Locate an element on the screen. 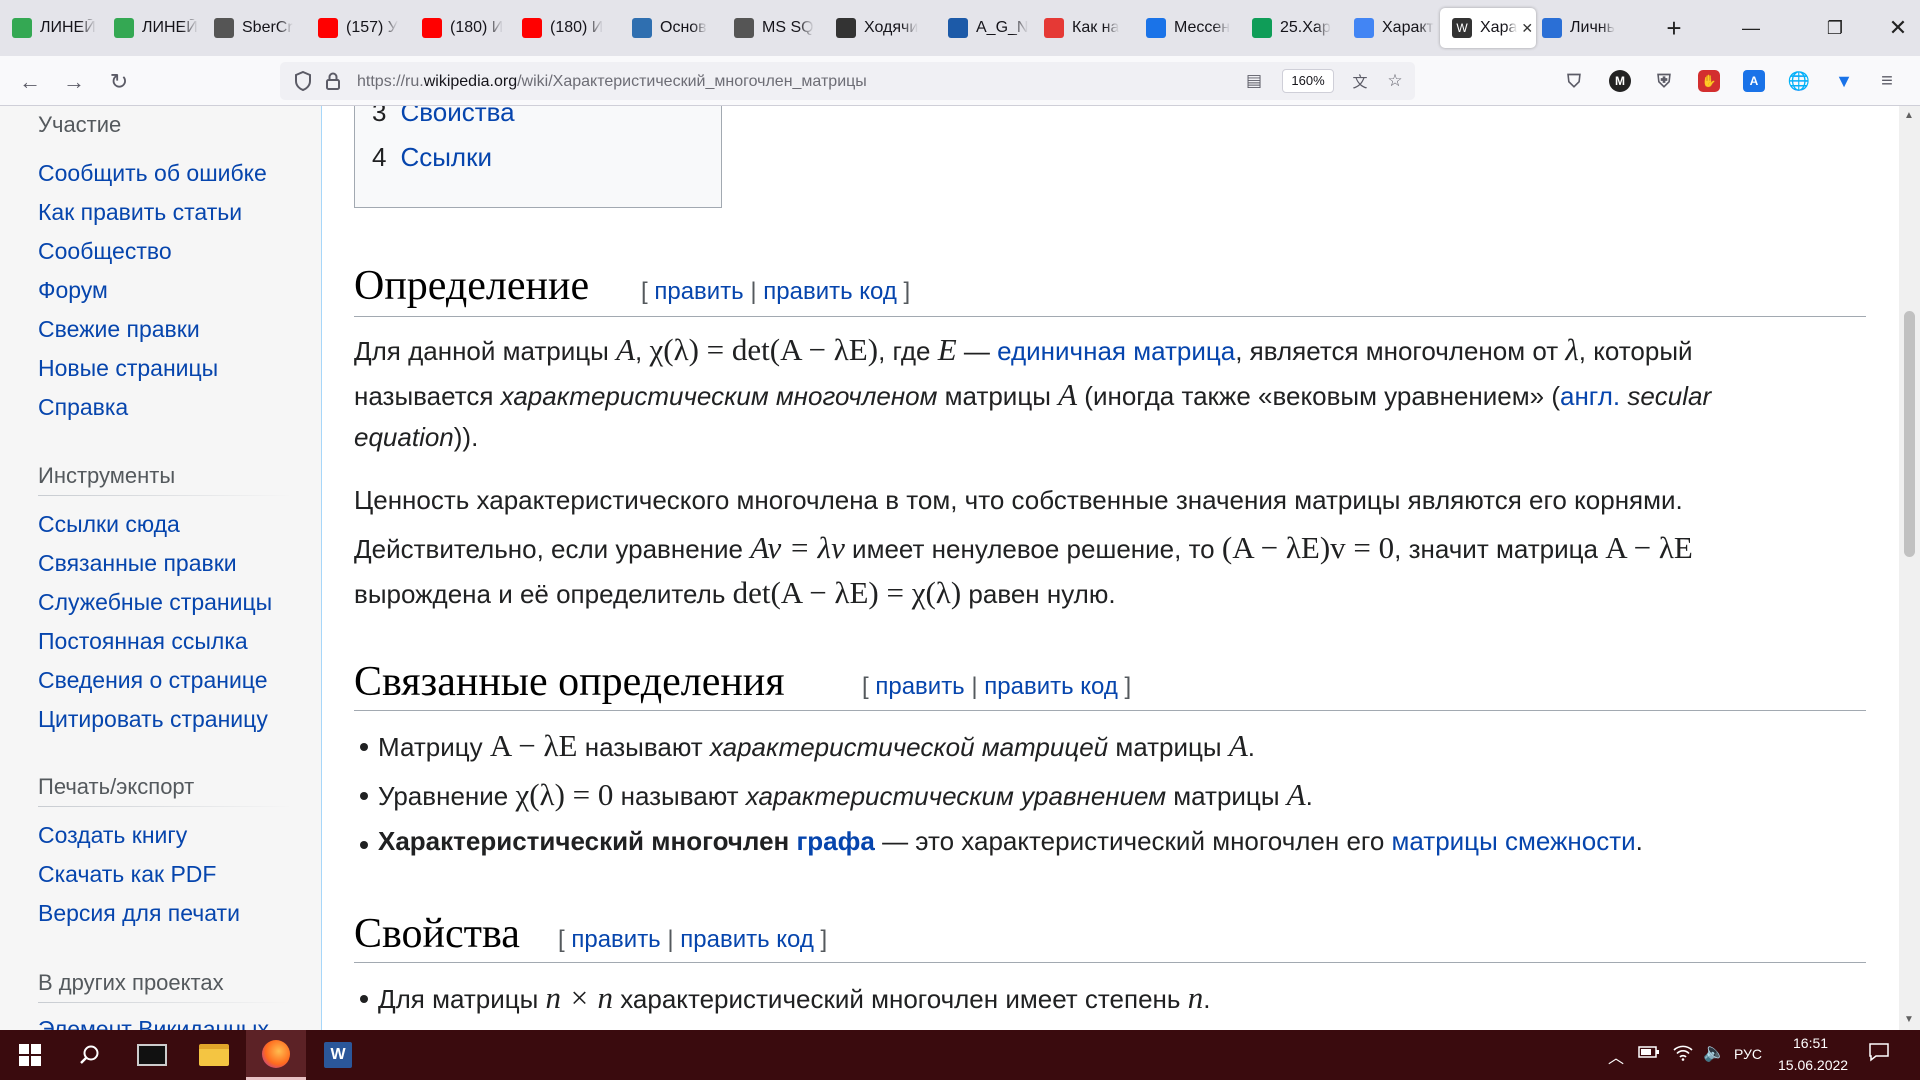 The image size is (1920, 1080). close-tab-icon: ✕ is located at coordinates (1527, 28).